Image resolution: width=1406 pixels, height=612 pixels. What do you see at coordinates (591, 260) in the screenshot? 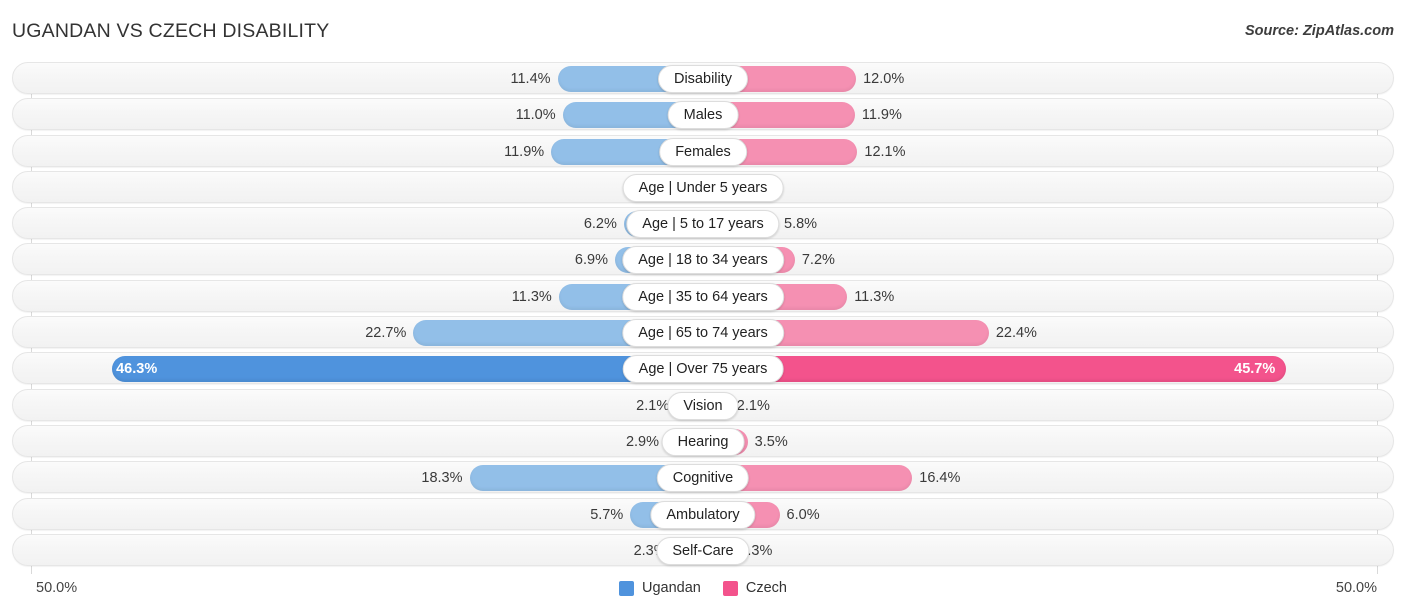
I see `value-label-ugandan: 6.9%` at bounding box center [591, 260].